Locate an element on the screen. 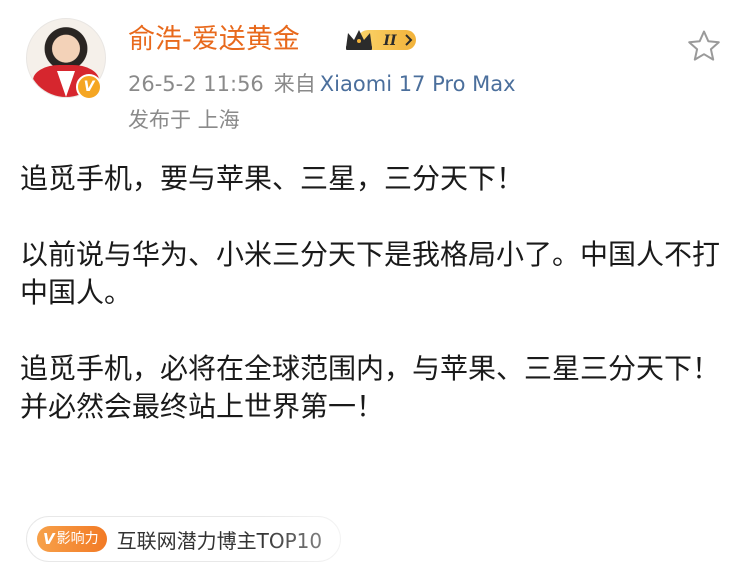 This screenshot has height=583, width=740. post-meta: 26-5-2 11:56 来自 Xiaomi 17 Pro Max is located at coordinates (322, 84).